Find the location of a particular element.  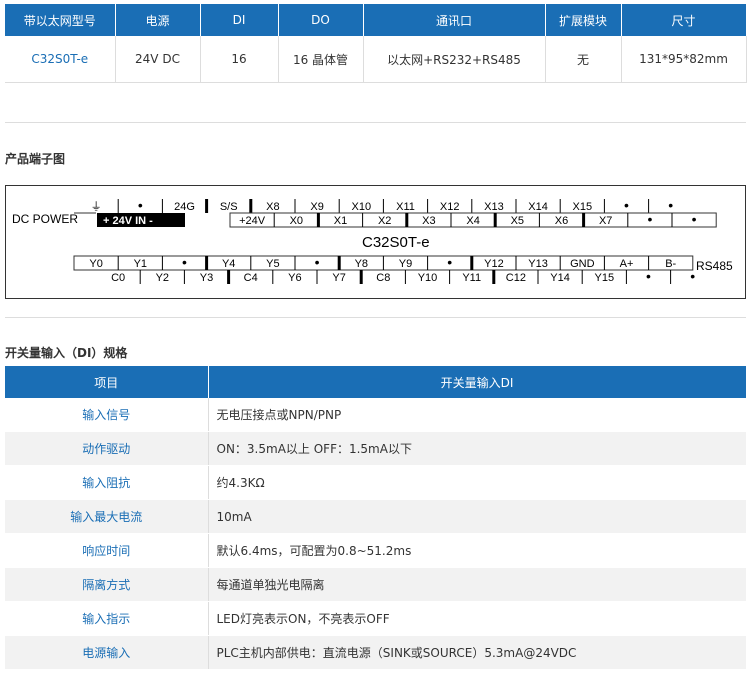

table-cell: 无 is located at coordinates (583, 59).